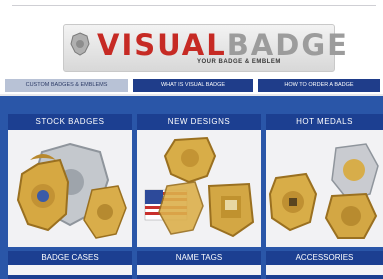  What do you see at coordinates (199, 188) in the screenshot?
I see `new-designs-photo` at bounding box center [199, 188].